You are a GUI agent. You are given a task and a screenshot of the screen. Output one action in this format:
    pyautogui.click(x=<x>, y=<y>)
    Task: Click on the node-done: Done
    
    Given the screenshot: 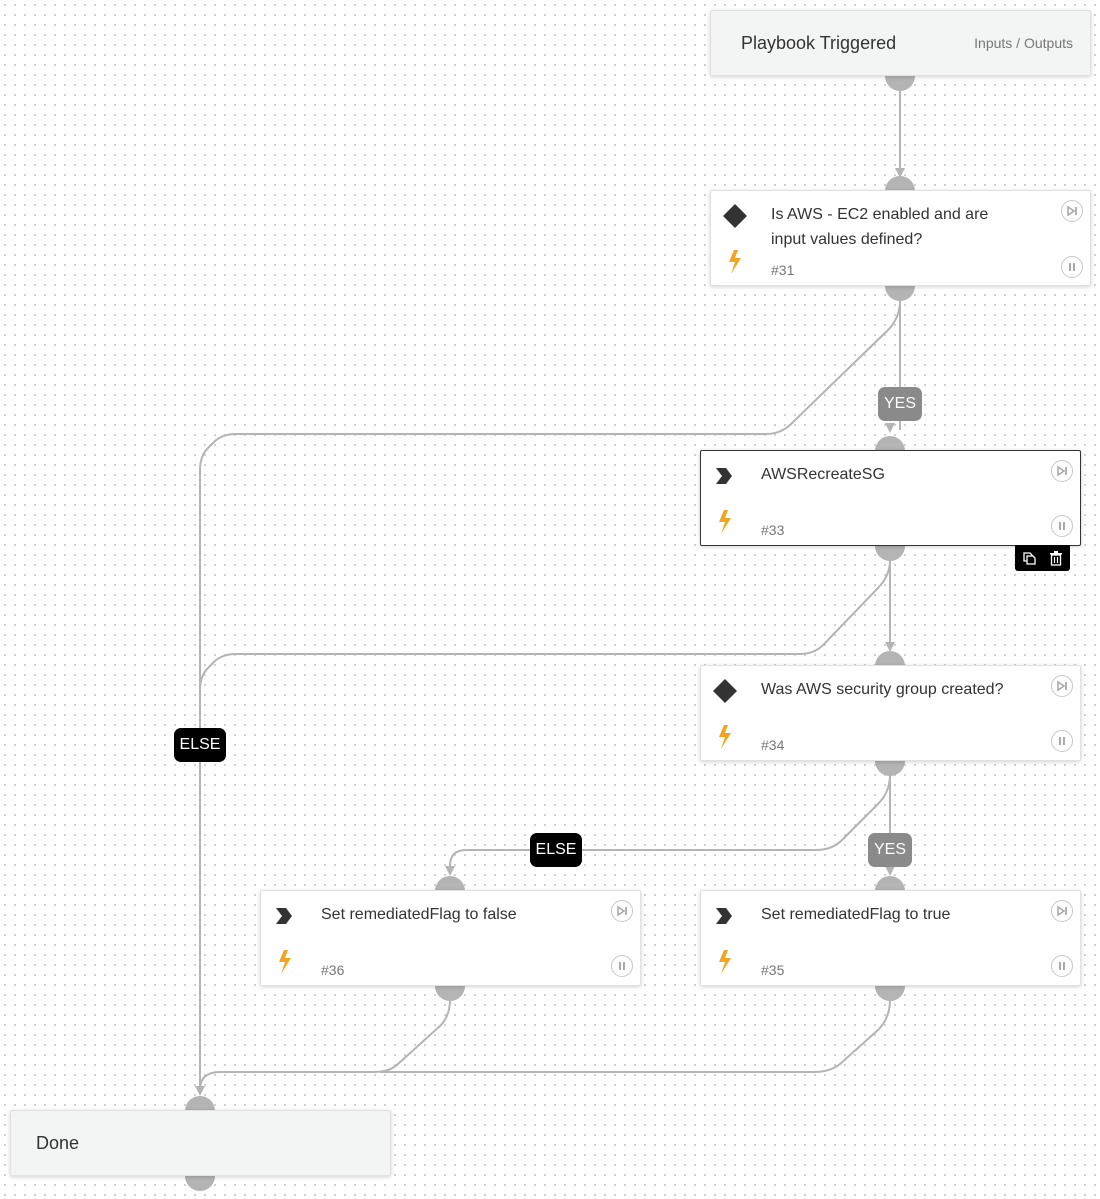 What is the action you would take?
    pyautogui.click(x=200, y=1143)
    